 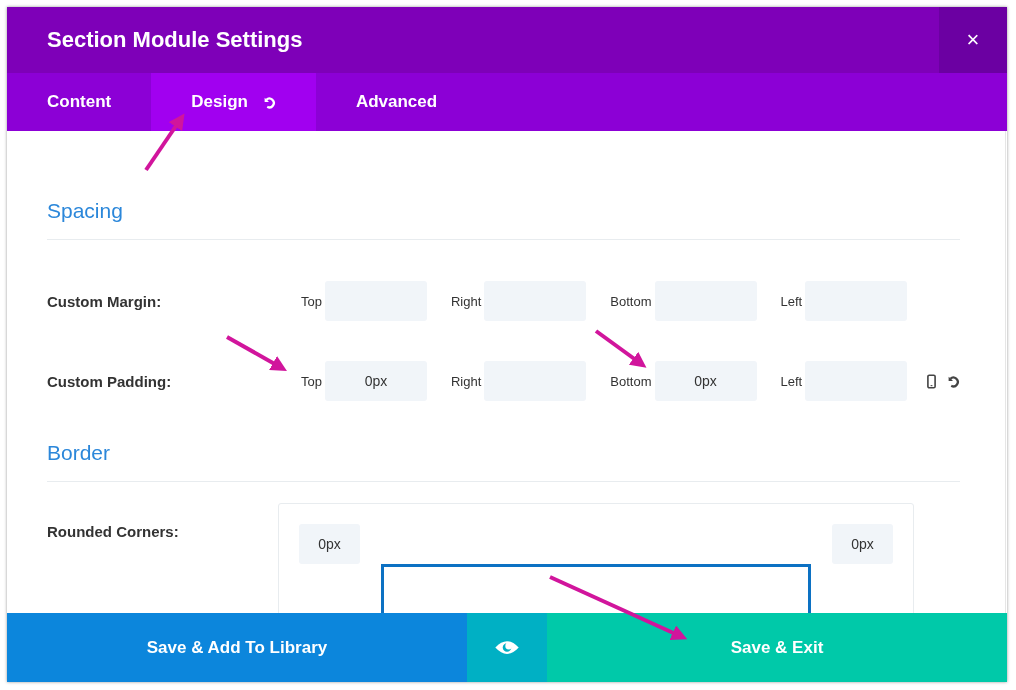 I want to click on phone-icon, so click(x=932, y=381).